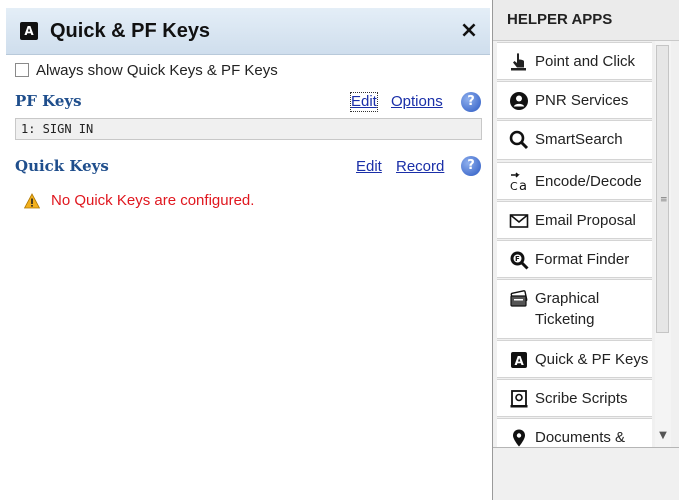 The height and width of the screenshot is (500, 679). I want to click on helper-item-label: Documents &, so click(580, 437).